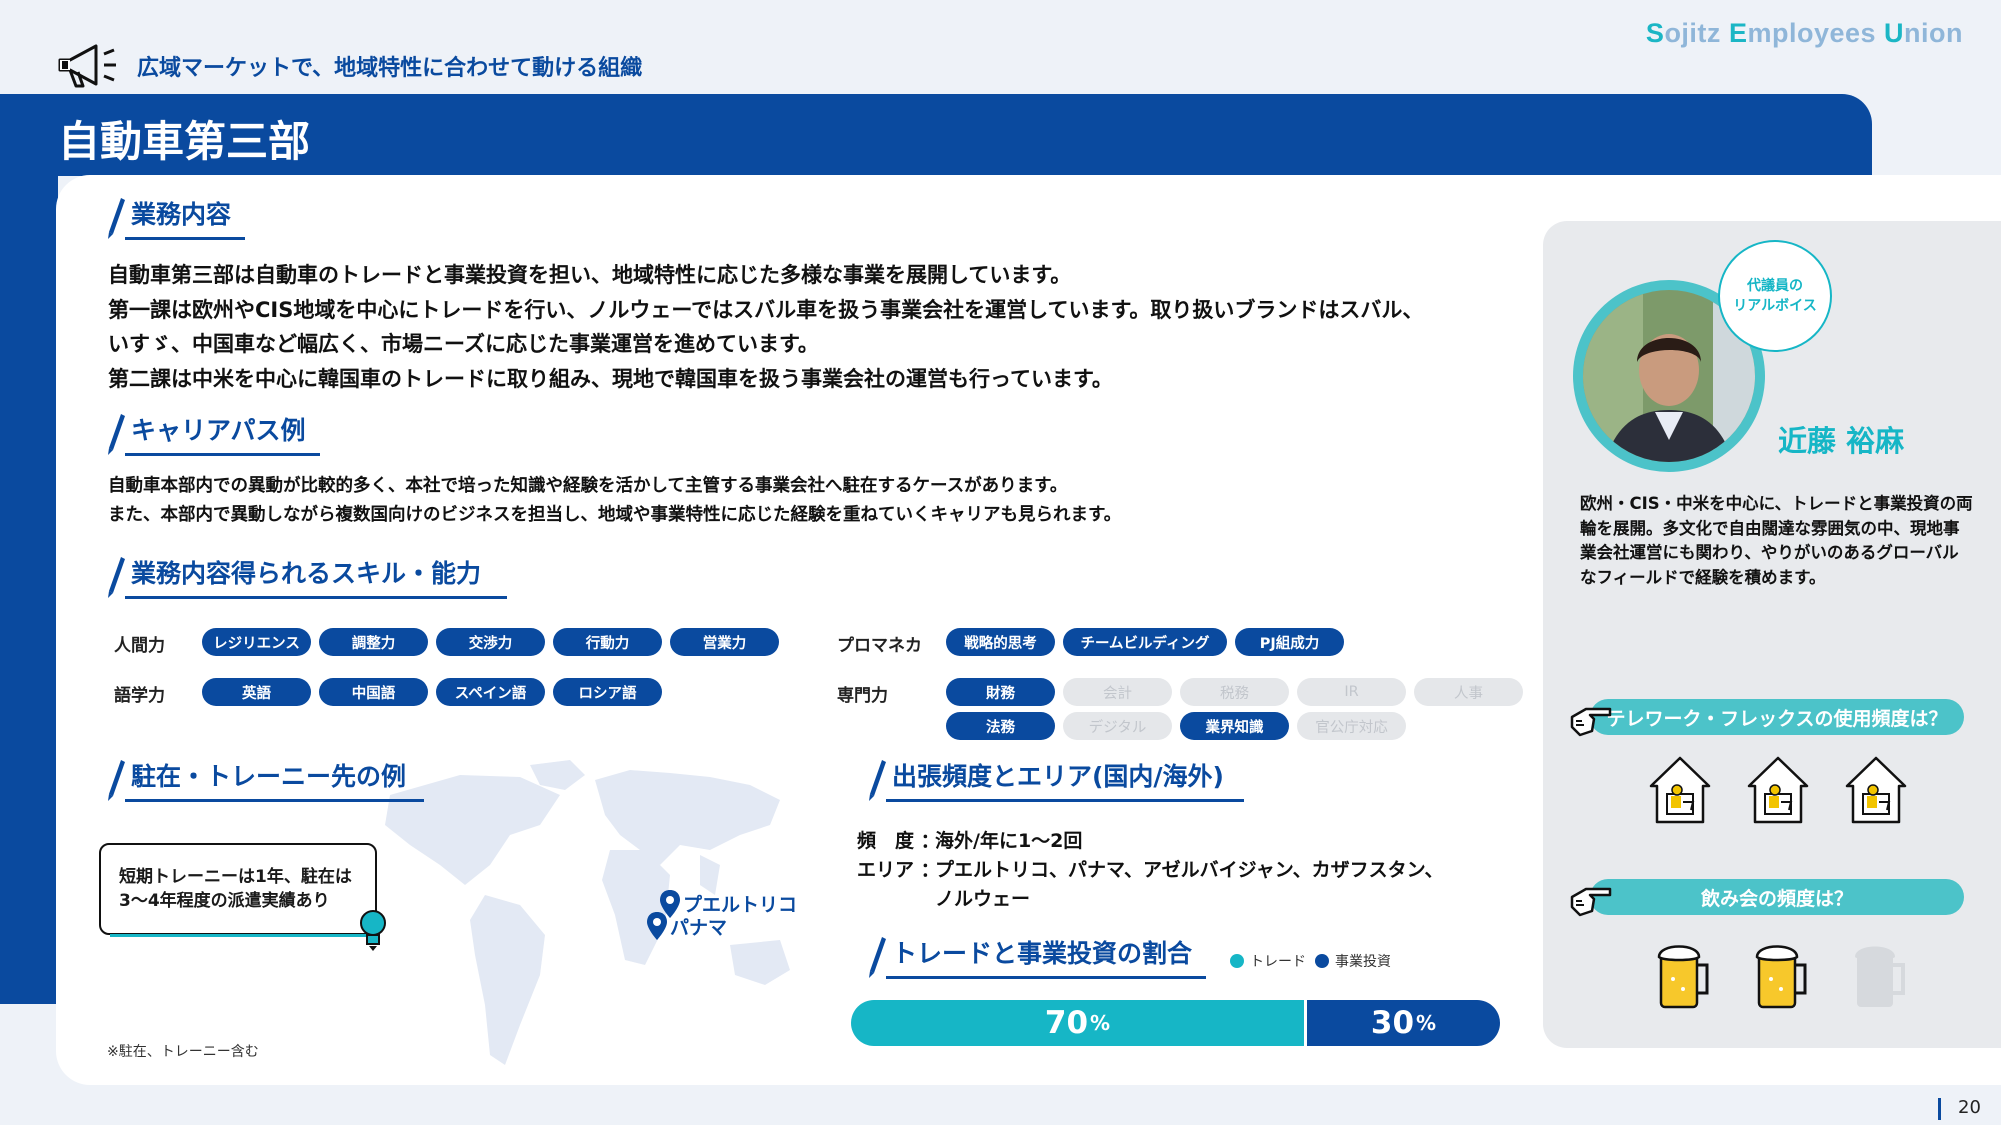 Image resolution: width=2001 pixels, height=1125 pixels. Describe the element at coordinates (607, 642) in the screenshot. I see `skill-pill: 行動力` at that location.